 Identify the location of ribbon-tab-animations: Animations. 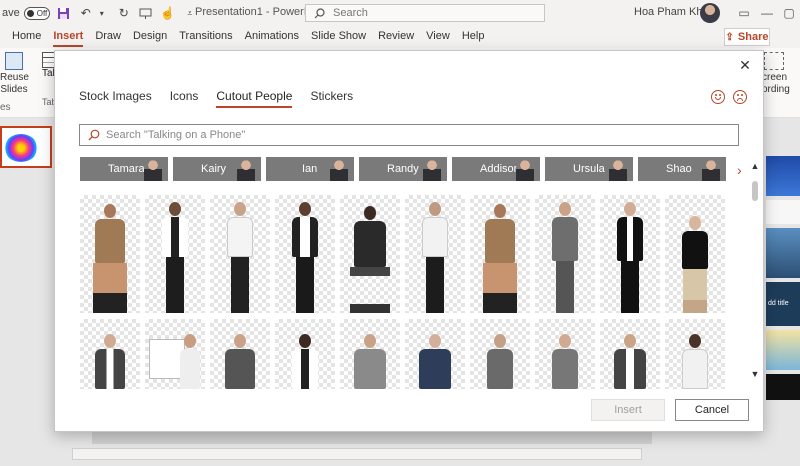
(272, 37).